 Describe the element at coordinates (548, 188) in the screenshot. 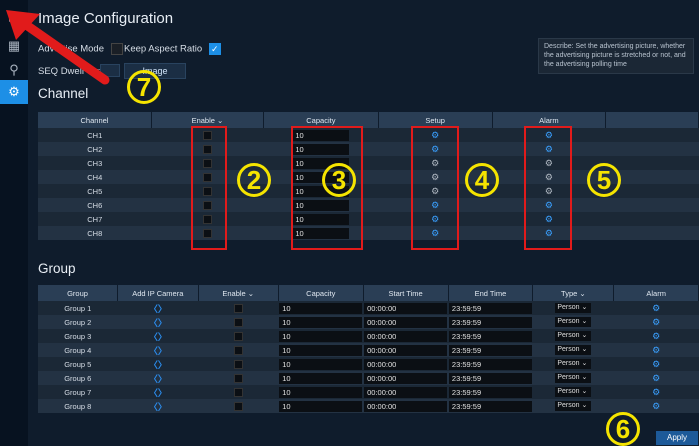

I see `alarm-highlight-box` at that location.